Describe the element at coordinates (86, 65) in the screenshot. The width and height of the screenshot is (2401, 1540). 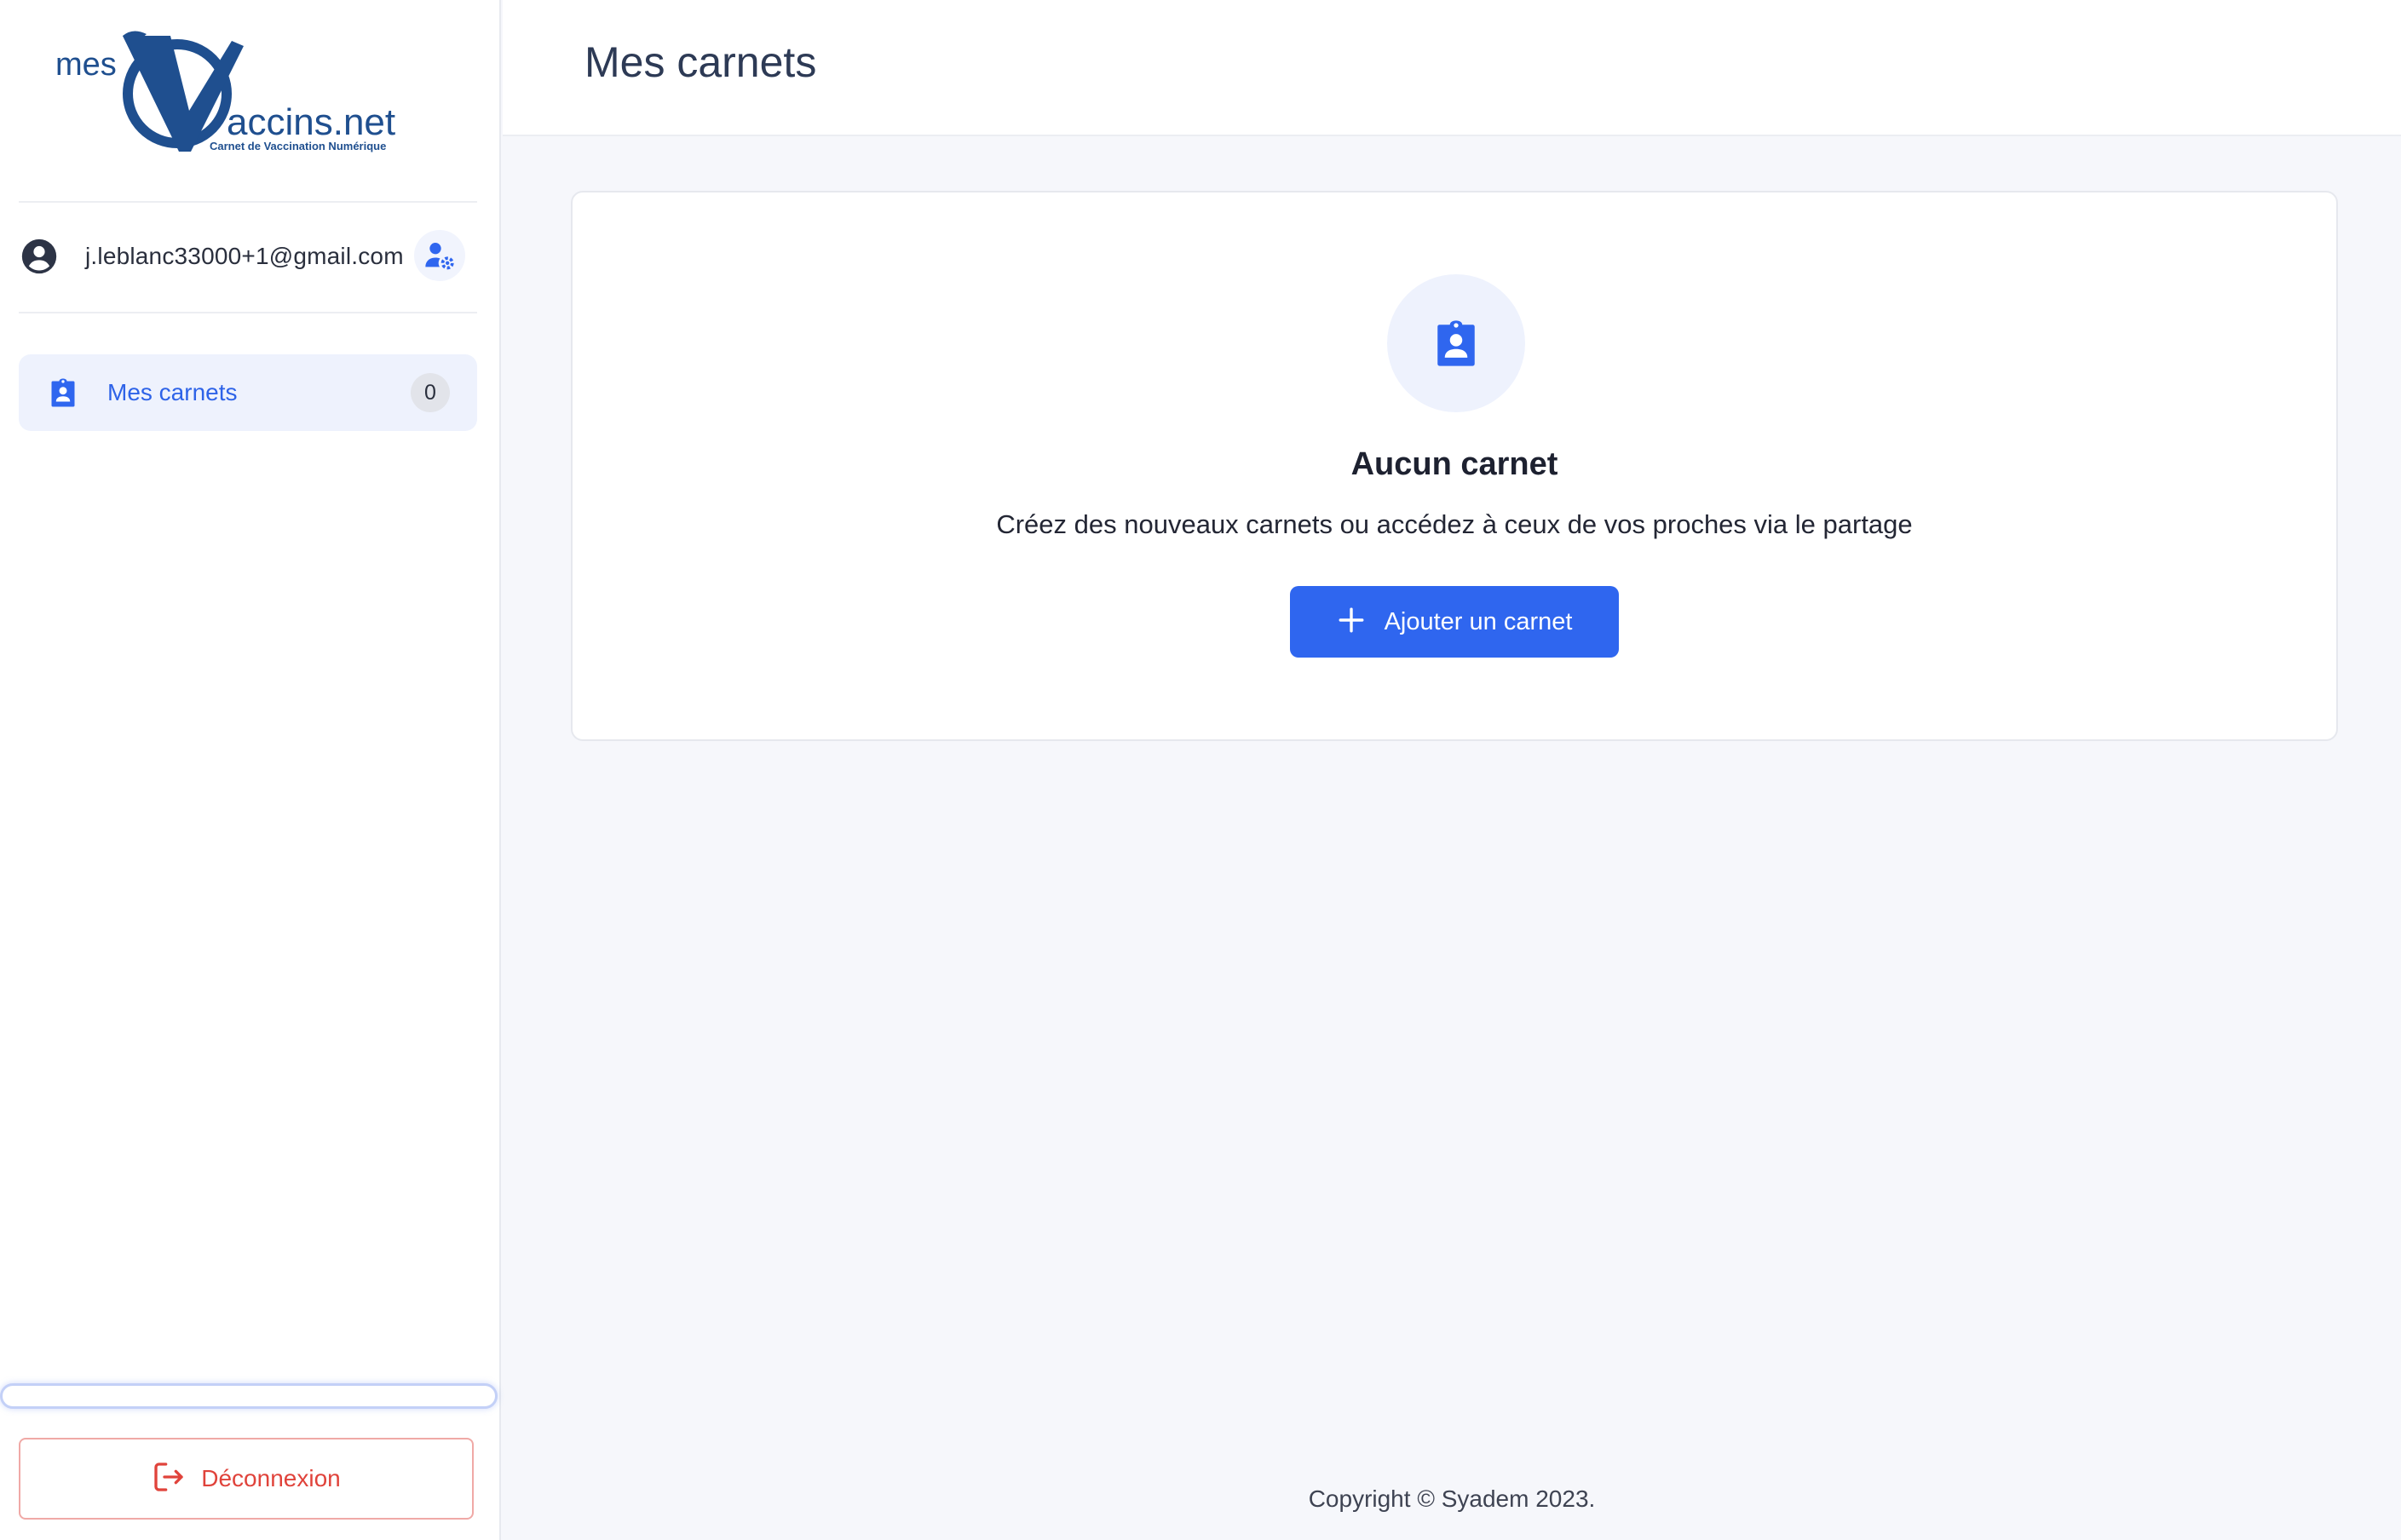
I see `logo-word-mes: mes` at that location.